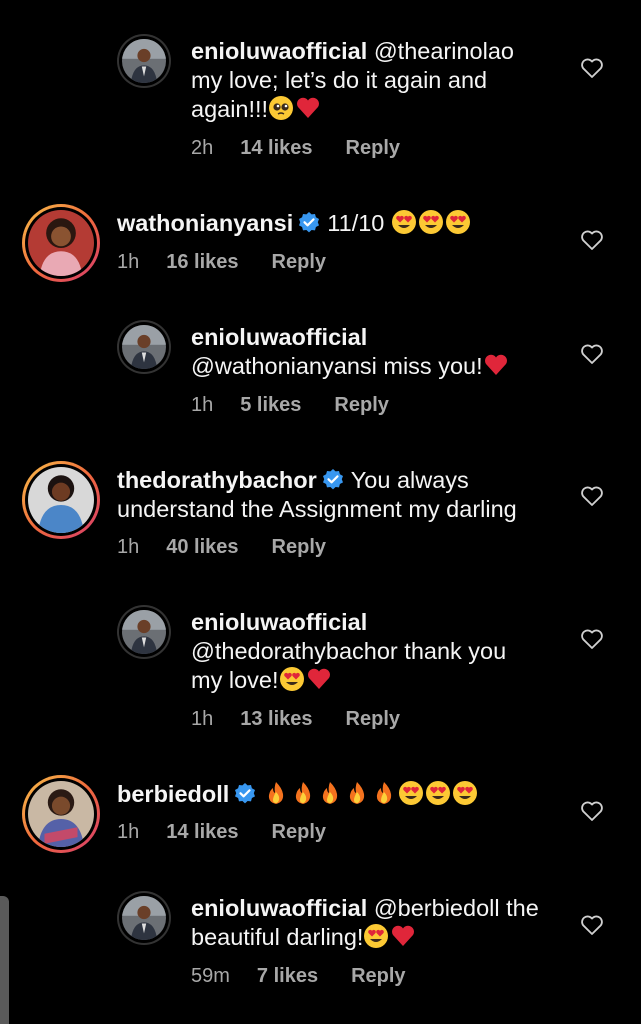  Describe the element at coordinates (409, 480) in the screenshot. I see `comment-line: You always` at that location.